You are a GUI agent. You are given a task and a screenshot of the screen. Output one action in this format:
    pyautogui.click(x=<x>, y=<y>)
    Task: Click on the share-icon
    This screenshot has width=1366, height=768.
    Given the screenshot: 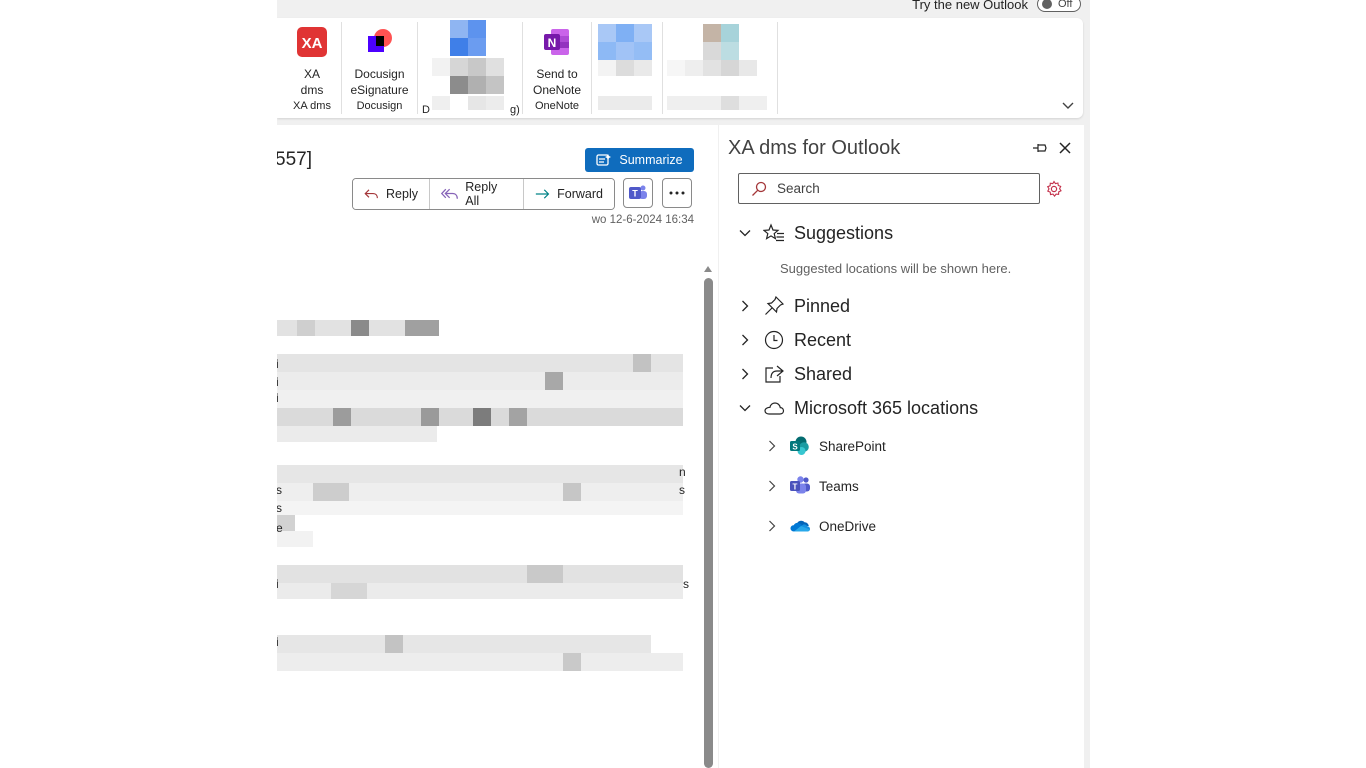 What is the action you would take?
    pyautogui.click(x=774, y=374)
    